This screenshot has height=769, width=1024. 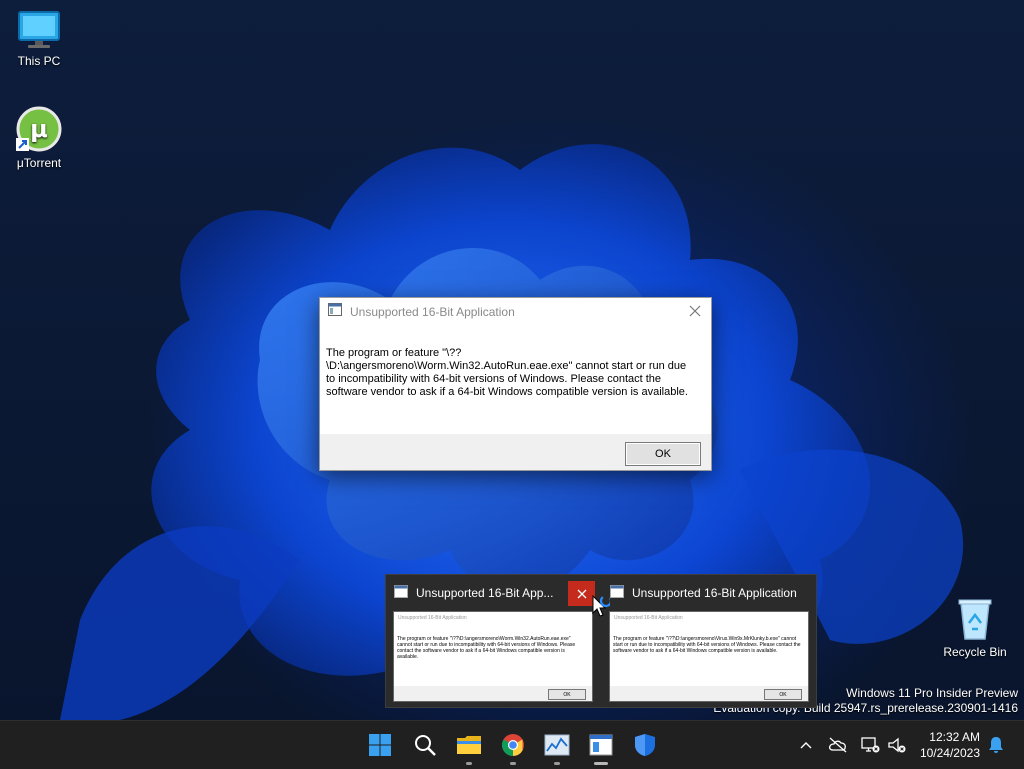 I want to click on desktop-icon-utorrent: μ μTorrent, so click(x=39, y=138).